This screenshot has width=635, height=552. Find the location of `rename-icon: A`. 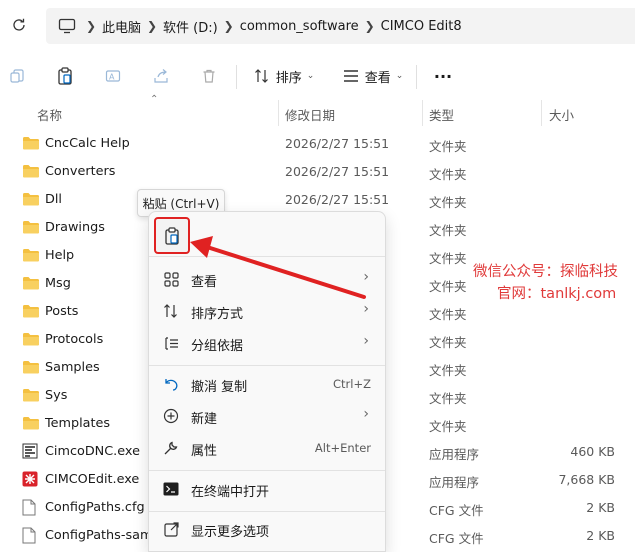

rename-icon: A is located at coordinates (113, 76).